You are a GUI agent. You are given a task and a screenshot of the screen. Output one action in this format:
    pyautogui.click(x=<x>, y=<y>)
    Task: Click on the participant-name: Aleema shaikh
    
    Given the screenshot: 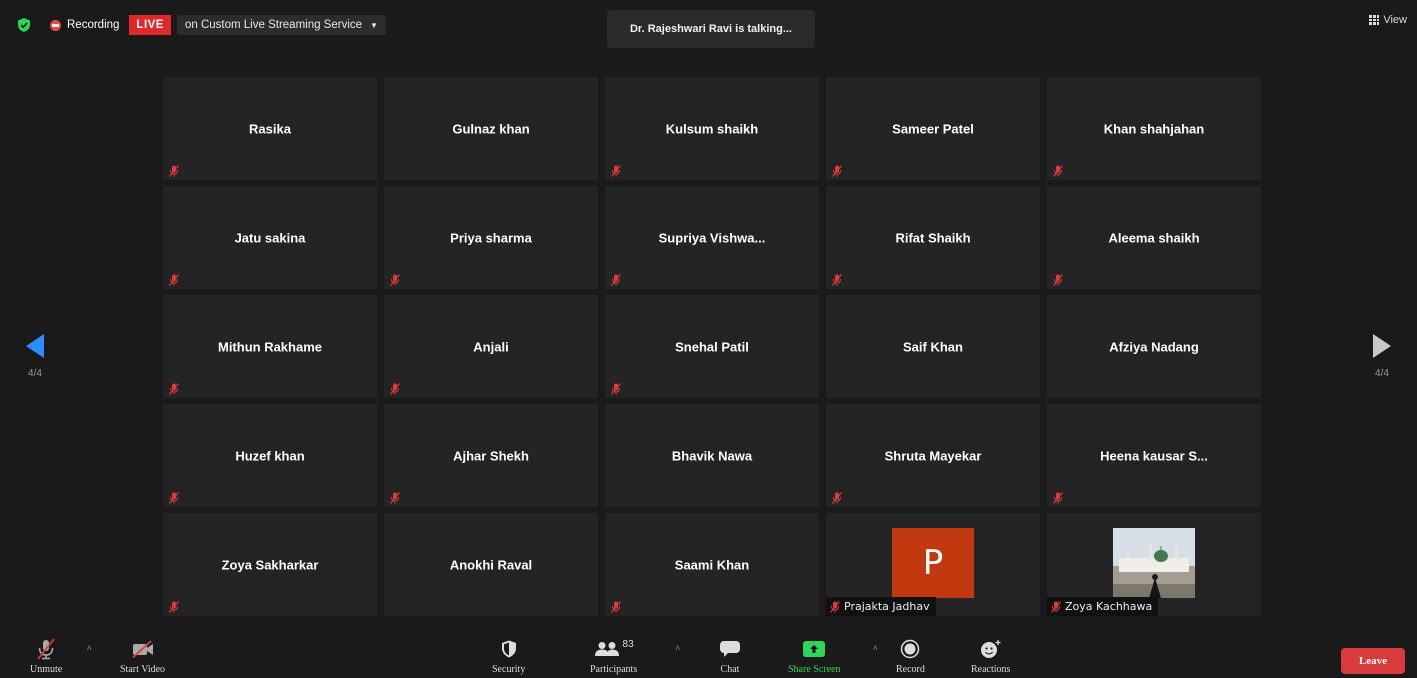 What is the action you would take?
    pyautogui.click(x=1154, y=237)
    